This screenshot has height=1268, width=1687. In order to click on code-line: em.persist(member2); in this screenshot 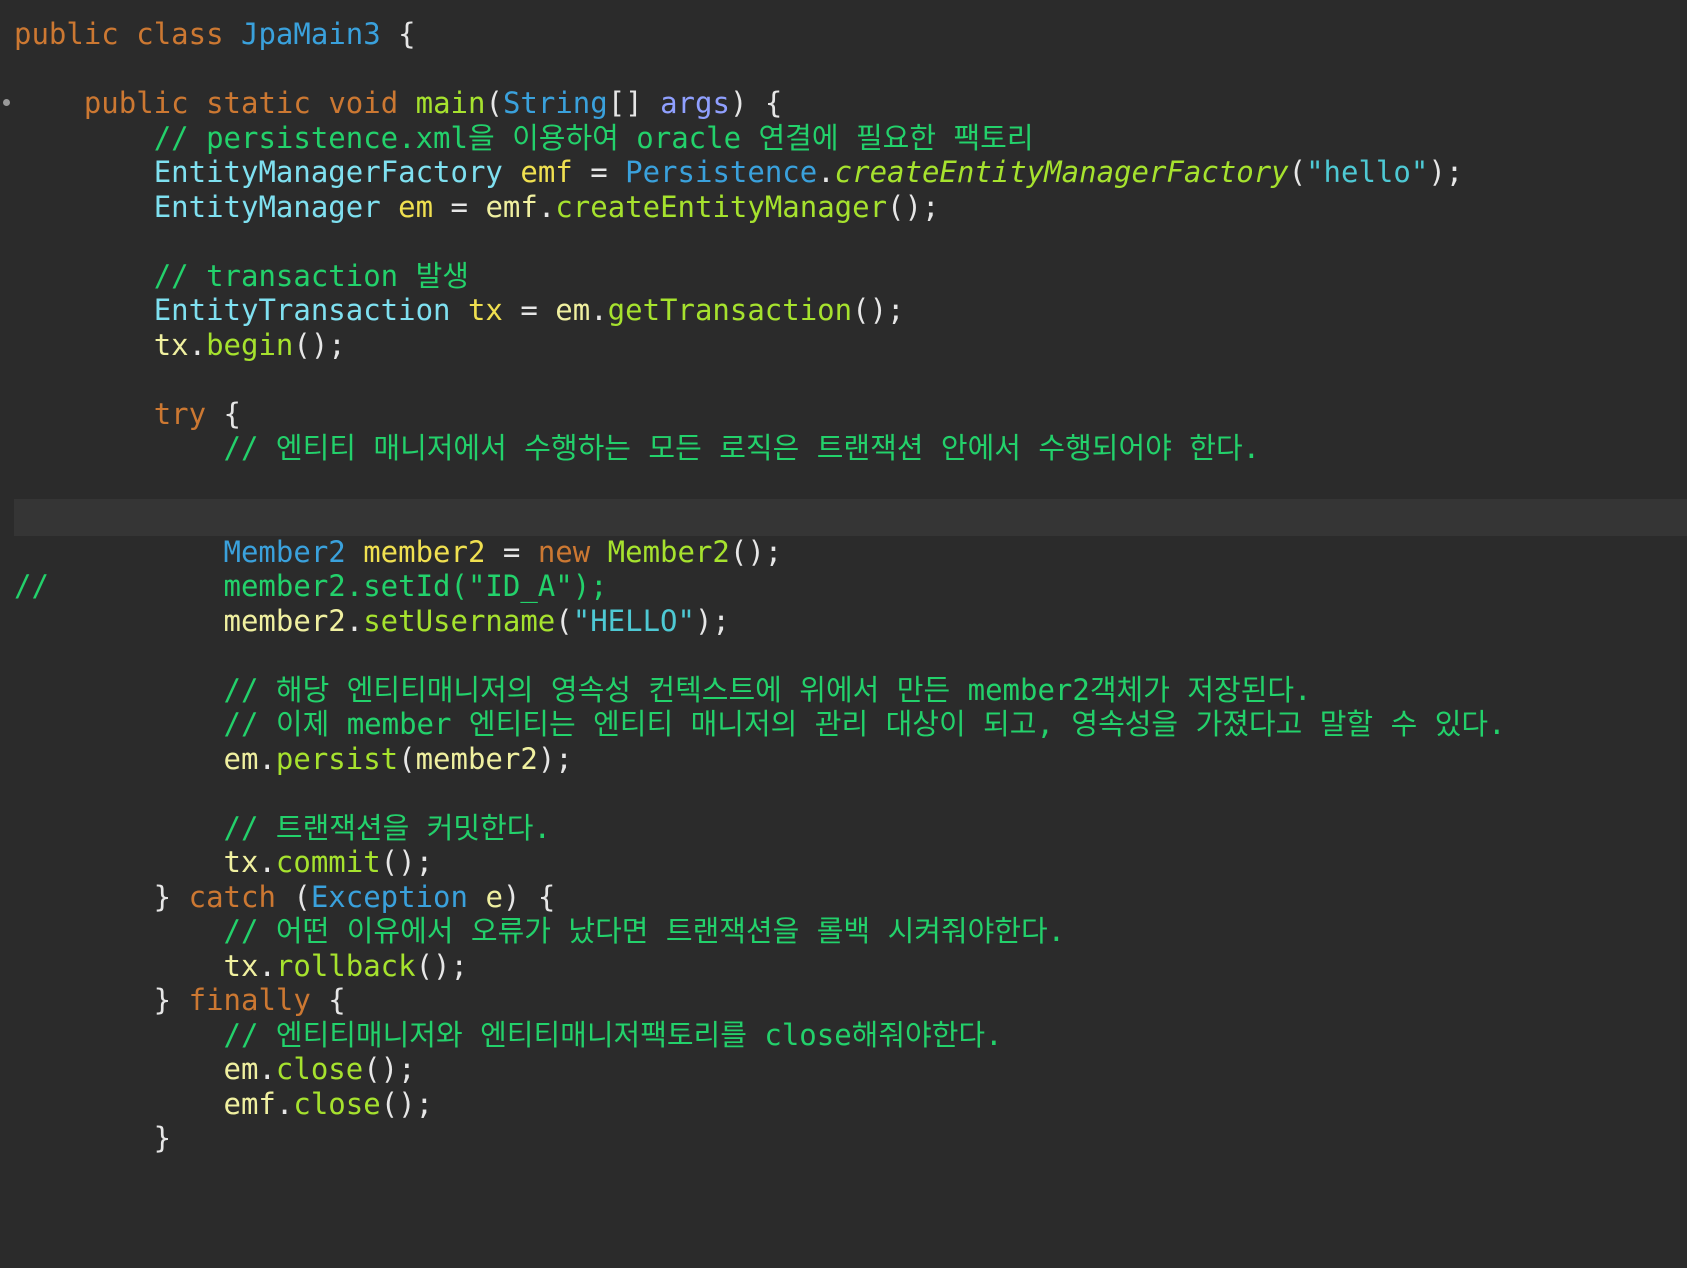, I will do `click(843, 759)`.